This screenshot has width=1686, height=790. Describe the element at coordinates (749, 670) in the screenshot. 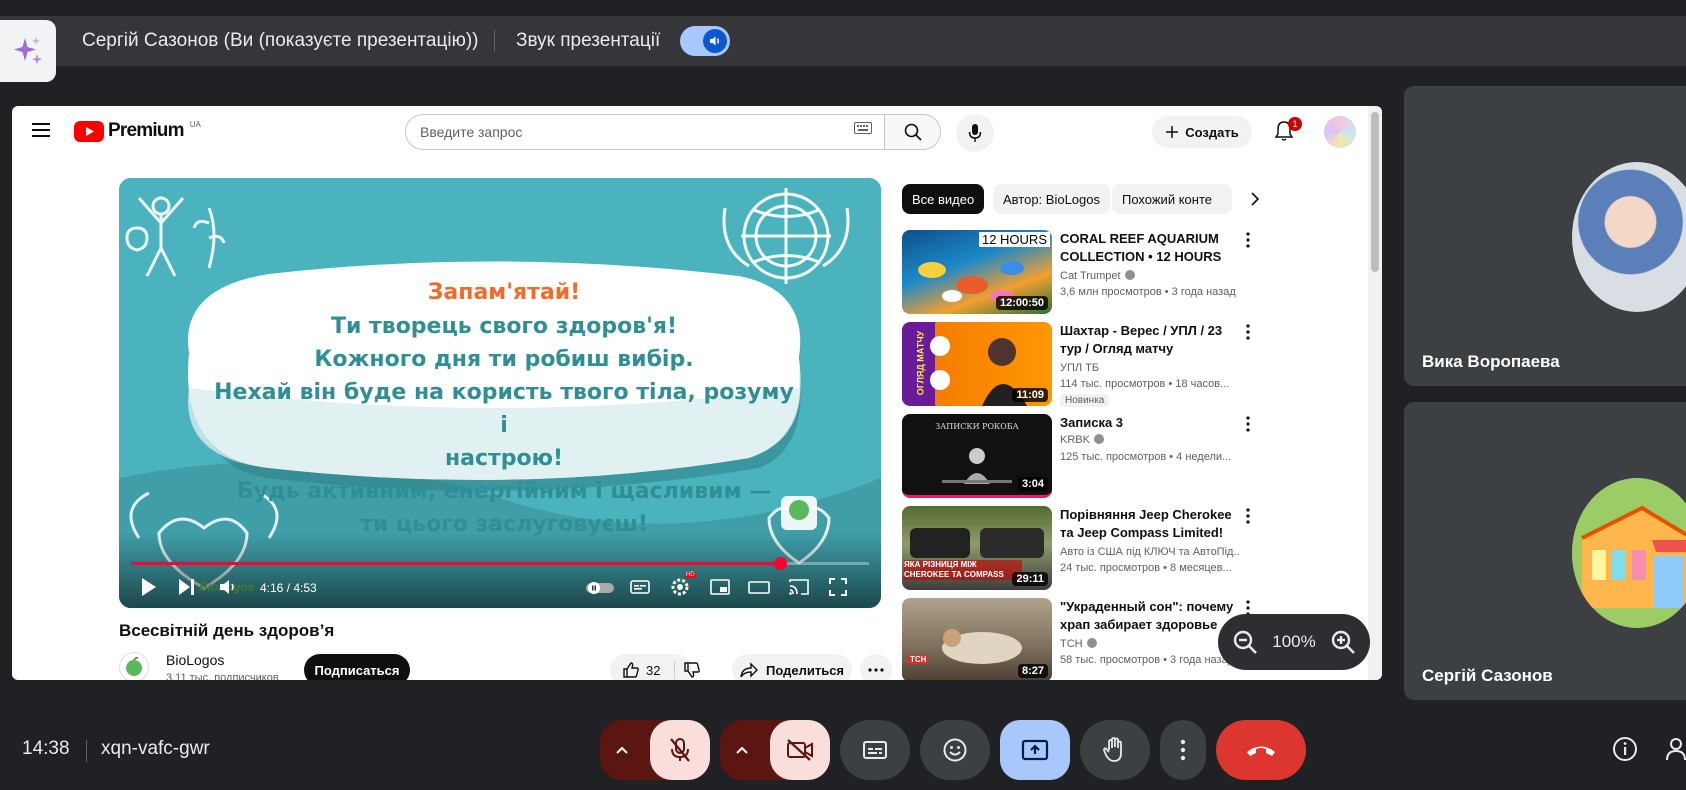

I see `share-icon` at that location.